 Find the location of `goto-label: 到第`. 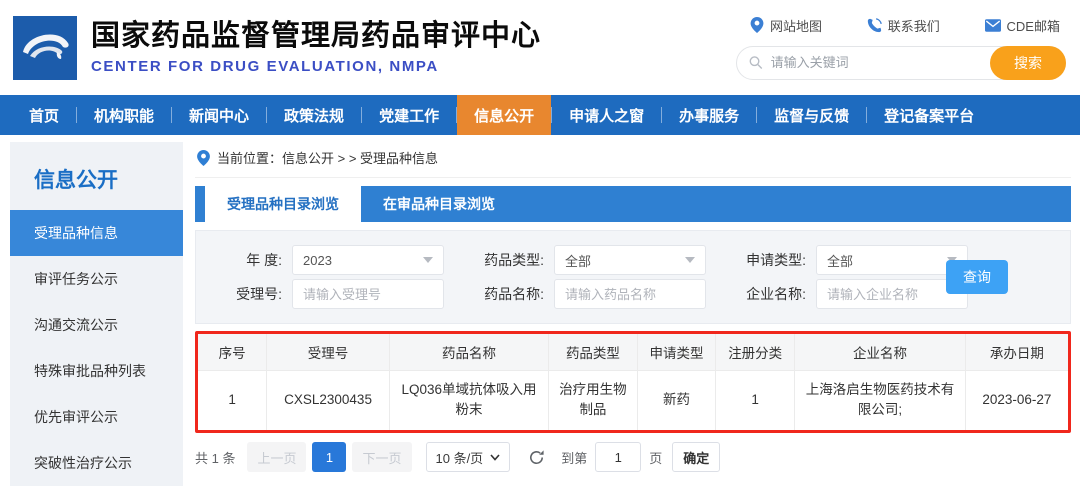

goto-label: 到第 is located at coordinates (574, 458).